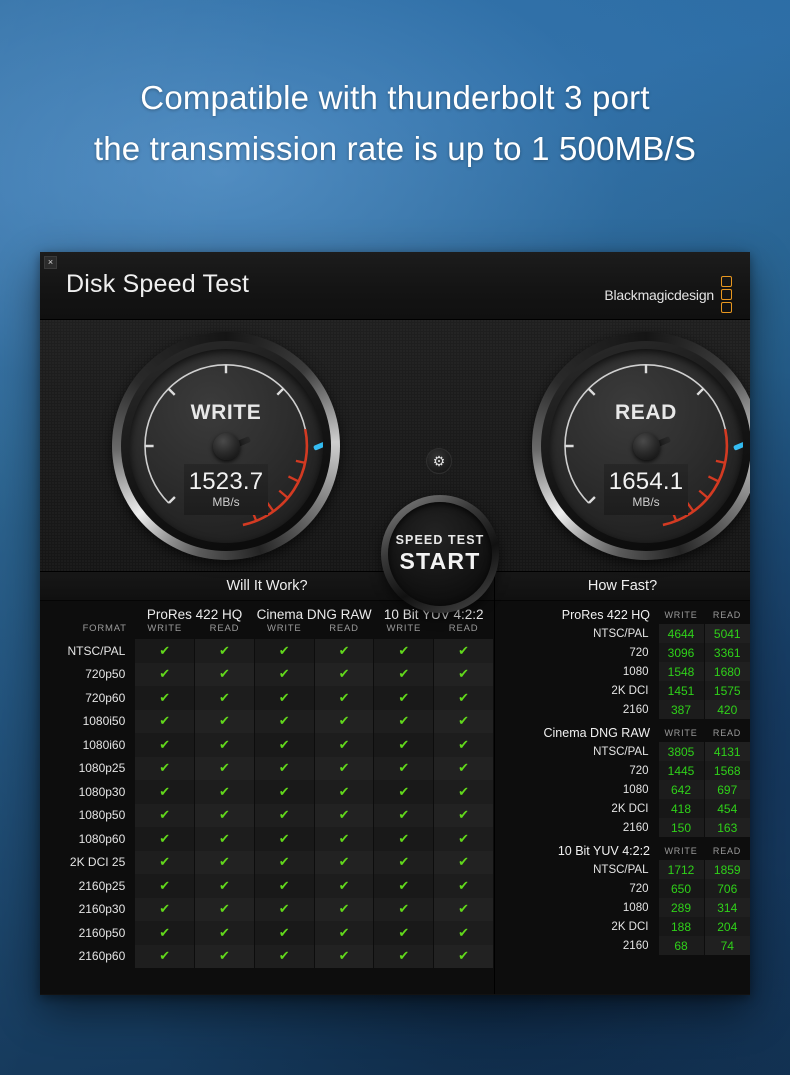  Describe the element at coordinates (622, 633) in the screenshot. I see `table-row: NTSC/PAL 4644 5041` at that location.